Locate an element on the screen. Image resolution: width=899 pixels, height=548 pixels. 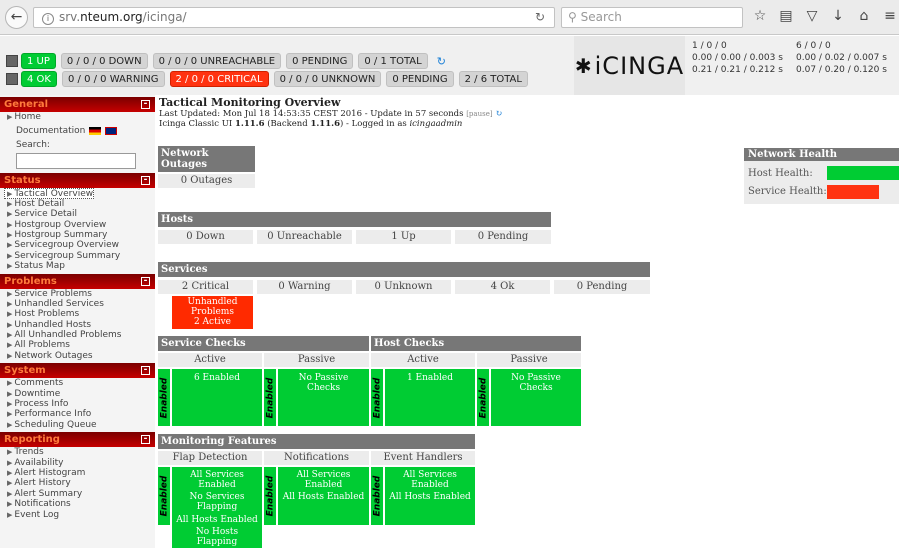
nav-label: Hostgroup Overview is located at coordinates (60, 224).